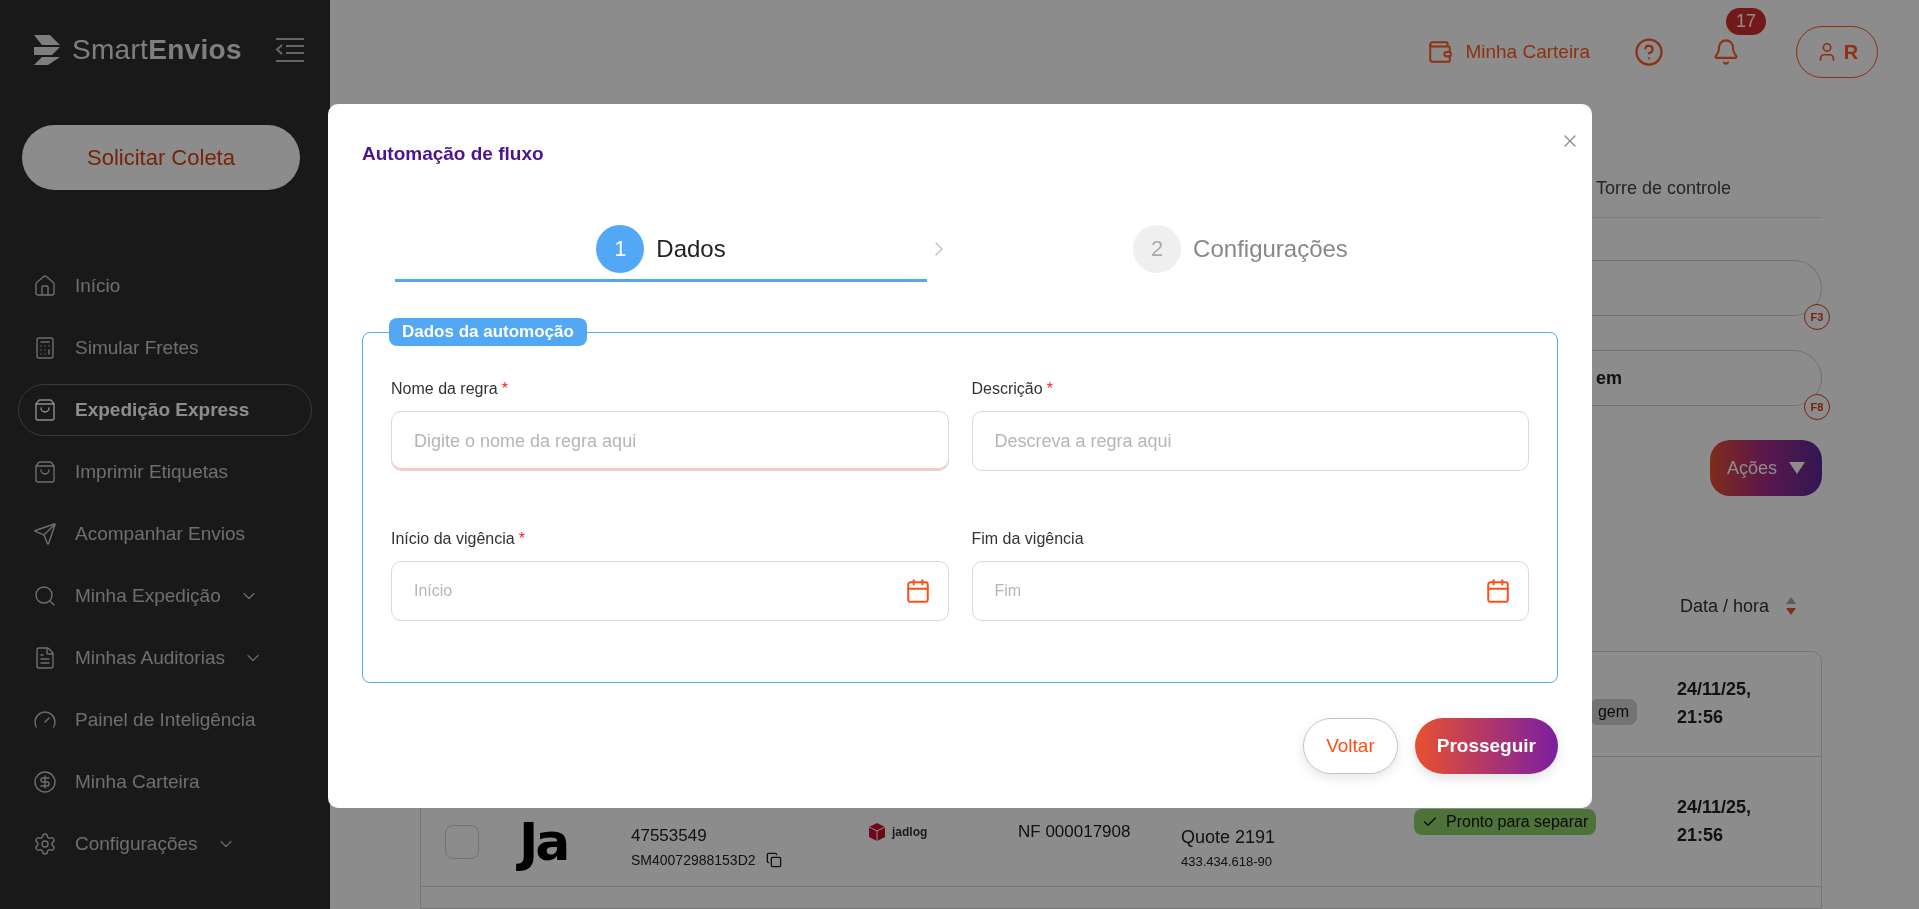 This screenshot has height=909, width=1919. What do you see at coordinates (1725, 606) in the screenshot?
I see `column-header: Data / hora` at bounding box center [1725, 606].